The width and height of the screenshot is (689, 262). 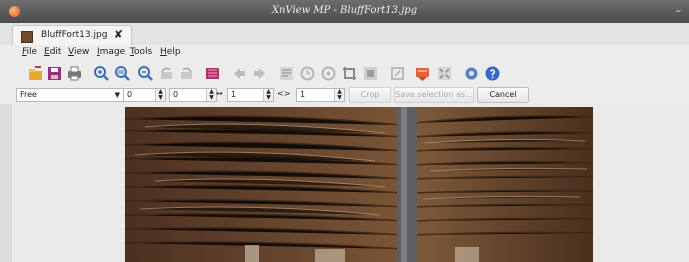 I want to click on tab-bluffort13: BluffFort13.jpg ✘, so click(x=72, y=35).